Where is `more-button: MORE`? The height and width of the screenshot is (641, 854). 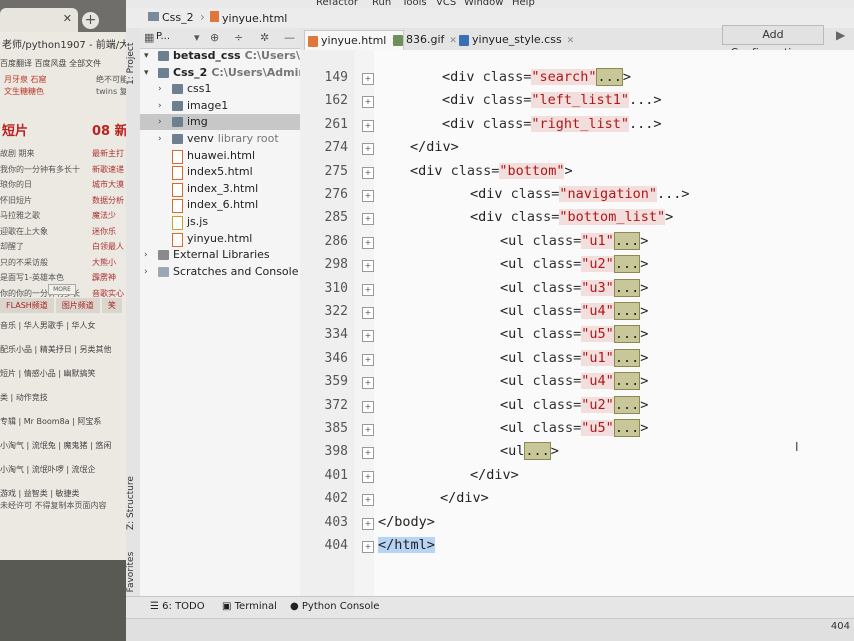
more-button: MORE is located at coordinates (62, 289).